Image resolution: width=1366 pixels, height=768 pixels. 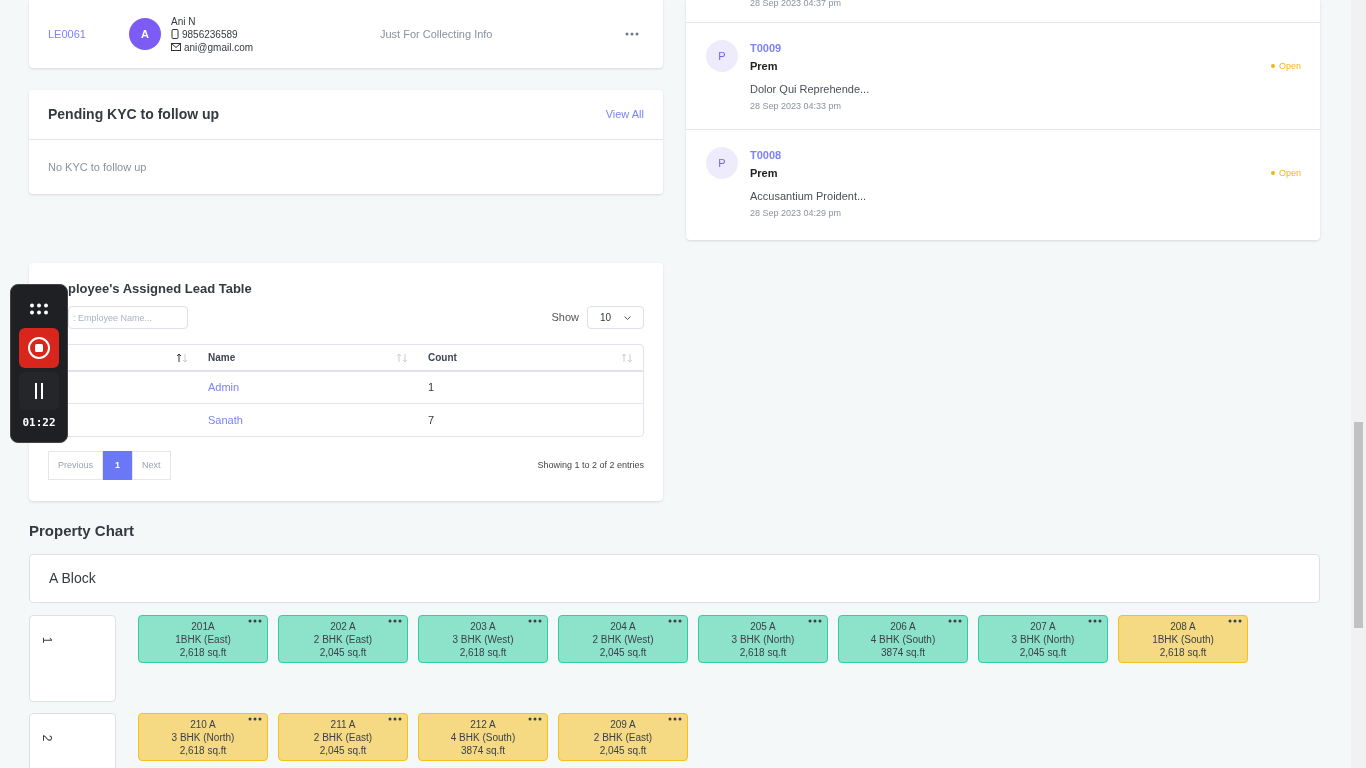 I want to click on card-title: ployee's Assigned Lead Table, so click(x=160, y=289).